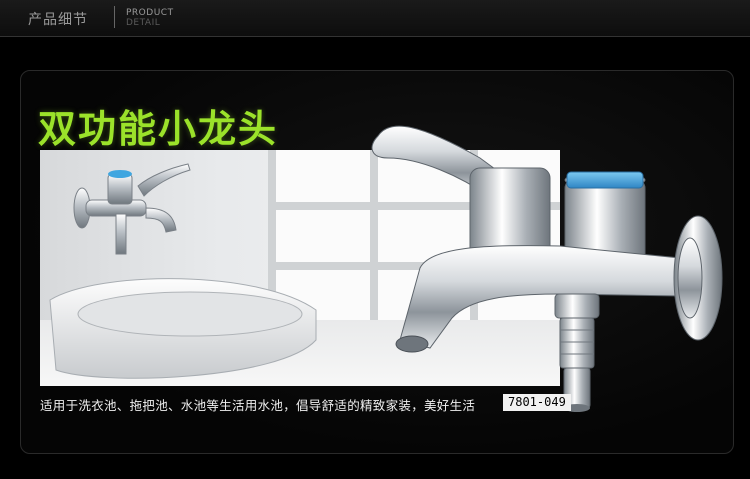 The image size is (750, 479). What do you see at coordinates (143, 23) in the screenshot?
I see `section-subtitle-en: DETAIL` at bounding box center [143, 23].